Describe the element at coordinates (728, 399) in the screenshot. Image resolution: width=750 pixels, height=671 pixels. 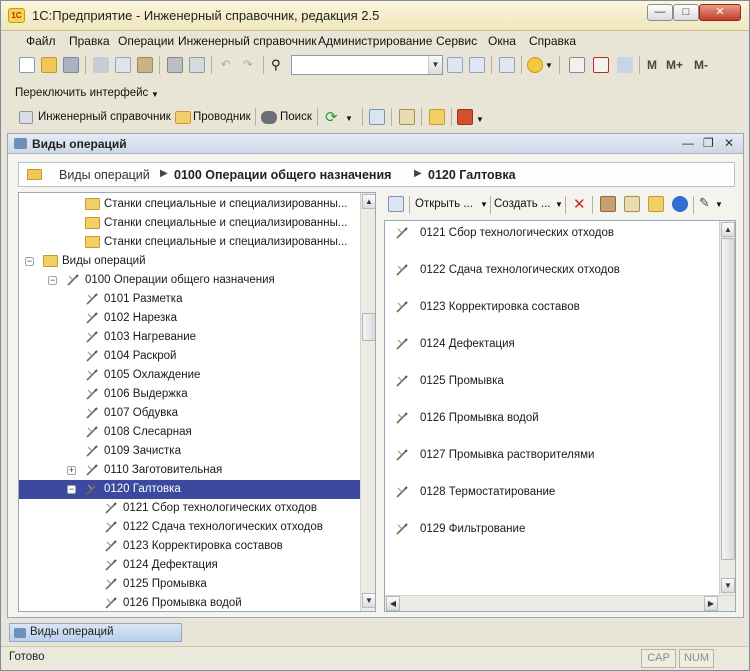
I see `scroll-thumb` at that location.